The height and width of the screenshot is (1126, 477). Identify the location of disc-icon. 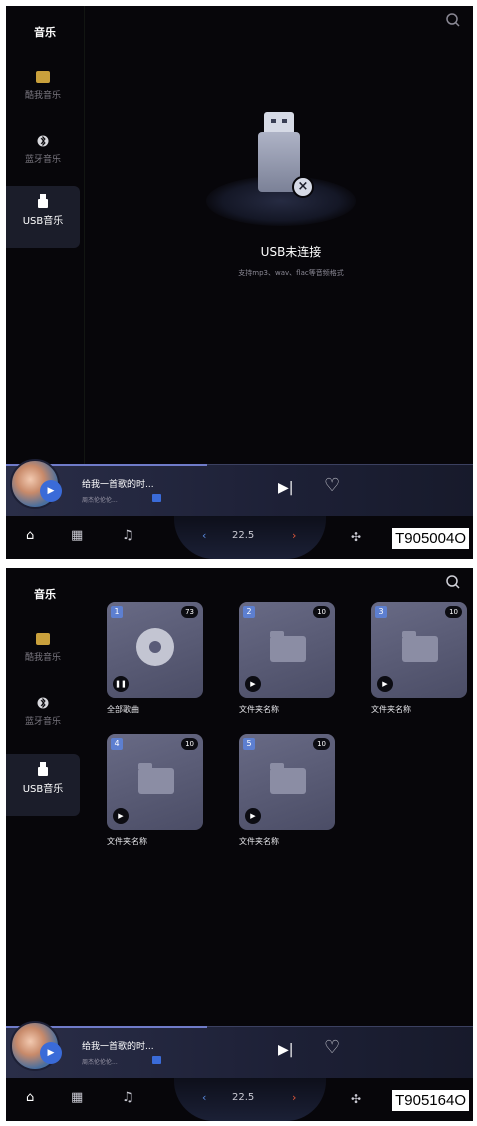
(155, 647).